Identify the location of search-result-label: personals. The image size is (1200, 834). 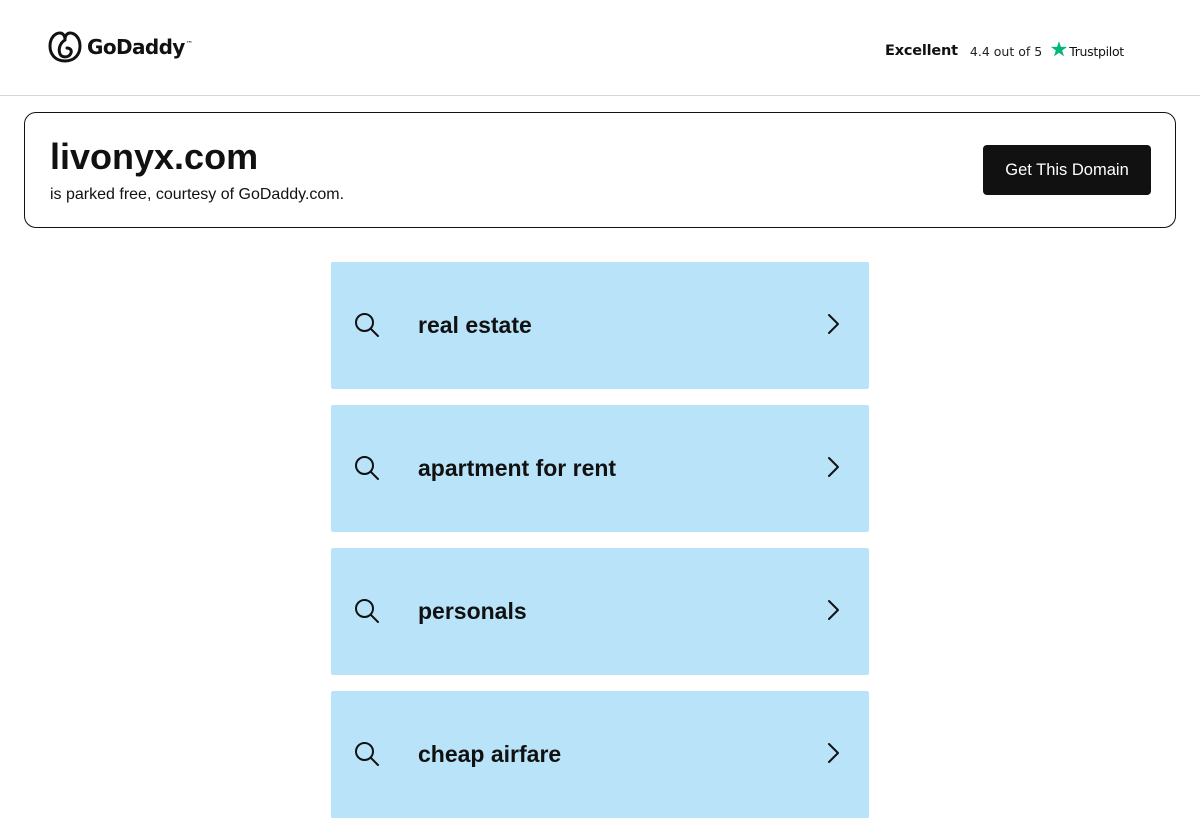
(472, 611).